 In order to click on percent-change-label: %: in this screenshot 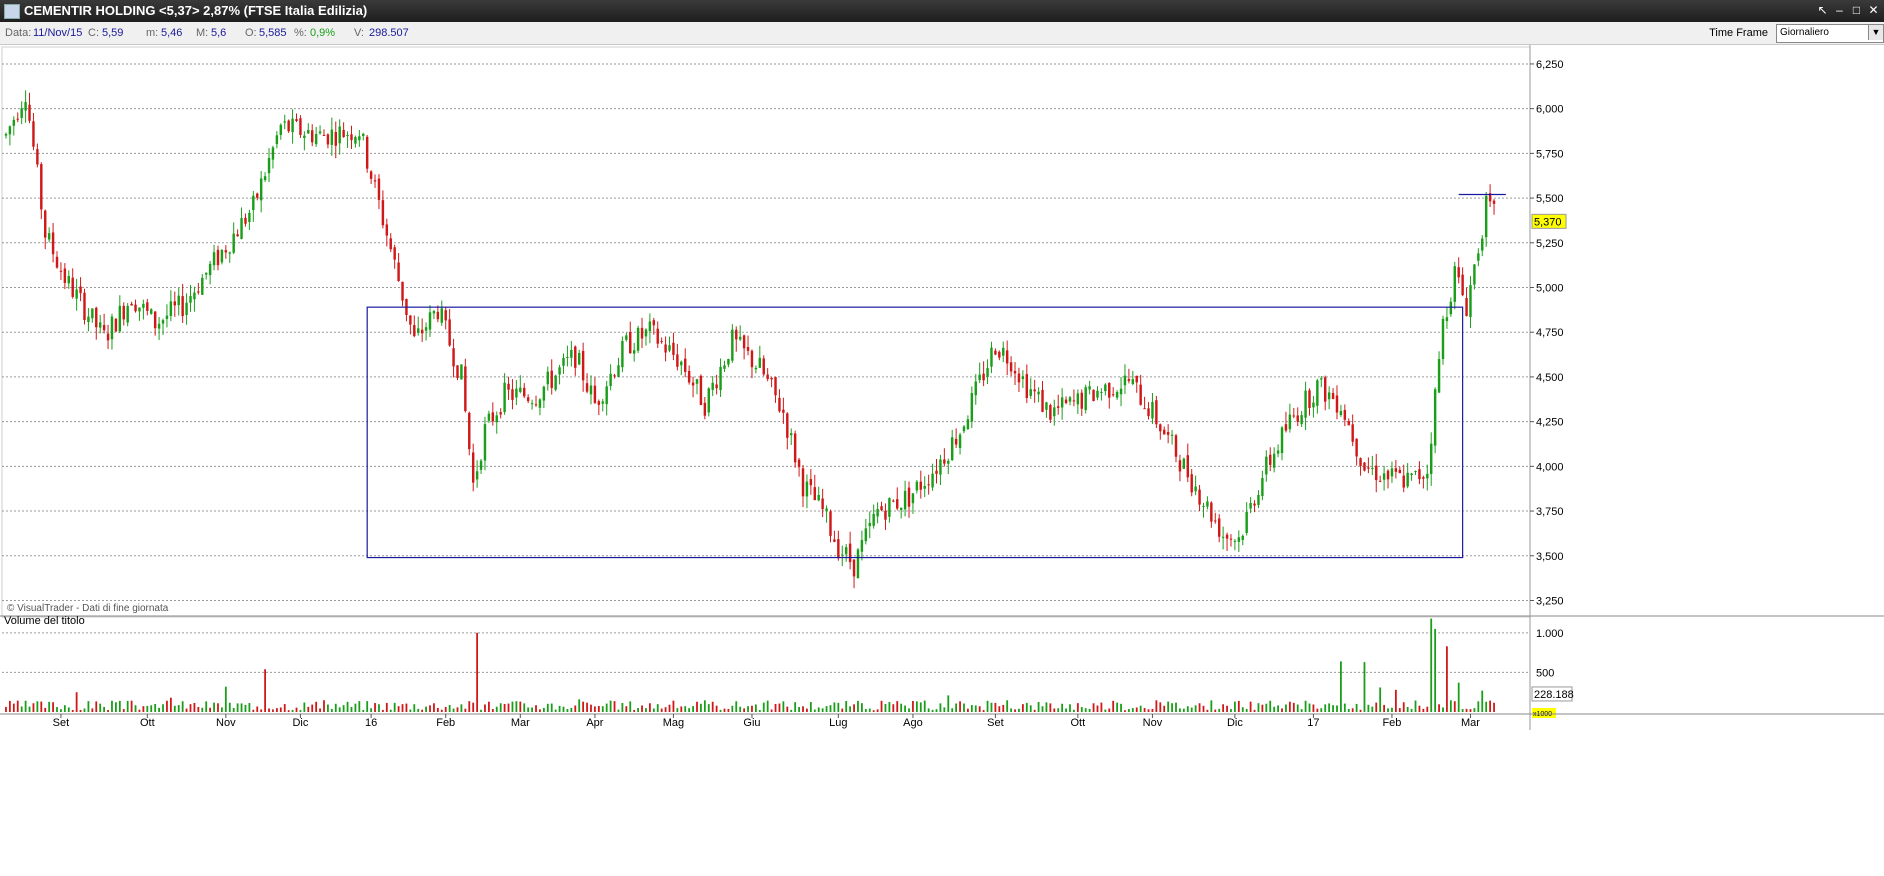, I will do `click(300, 33)`.